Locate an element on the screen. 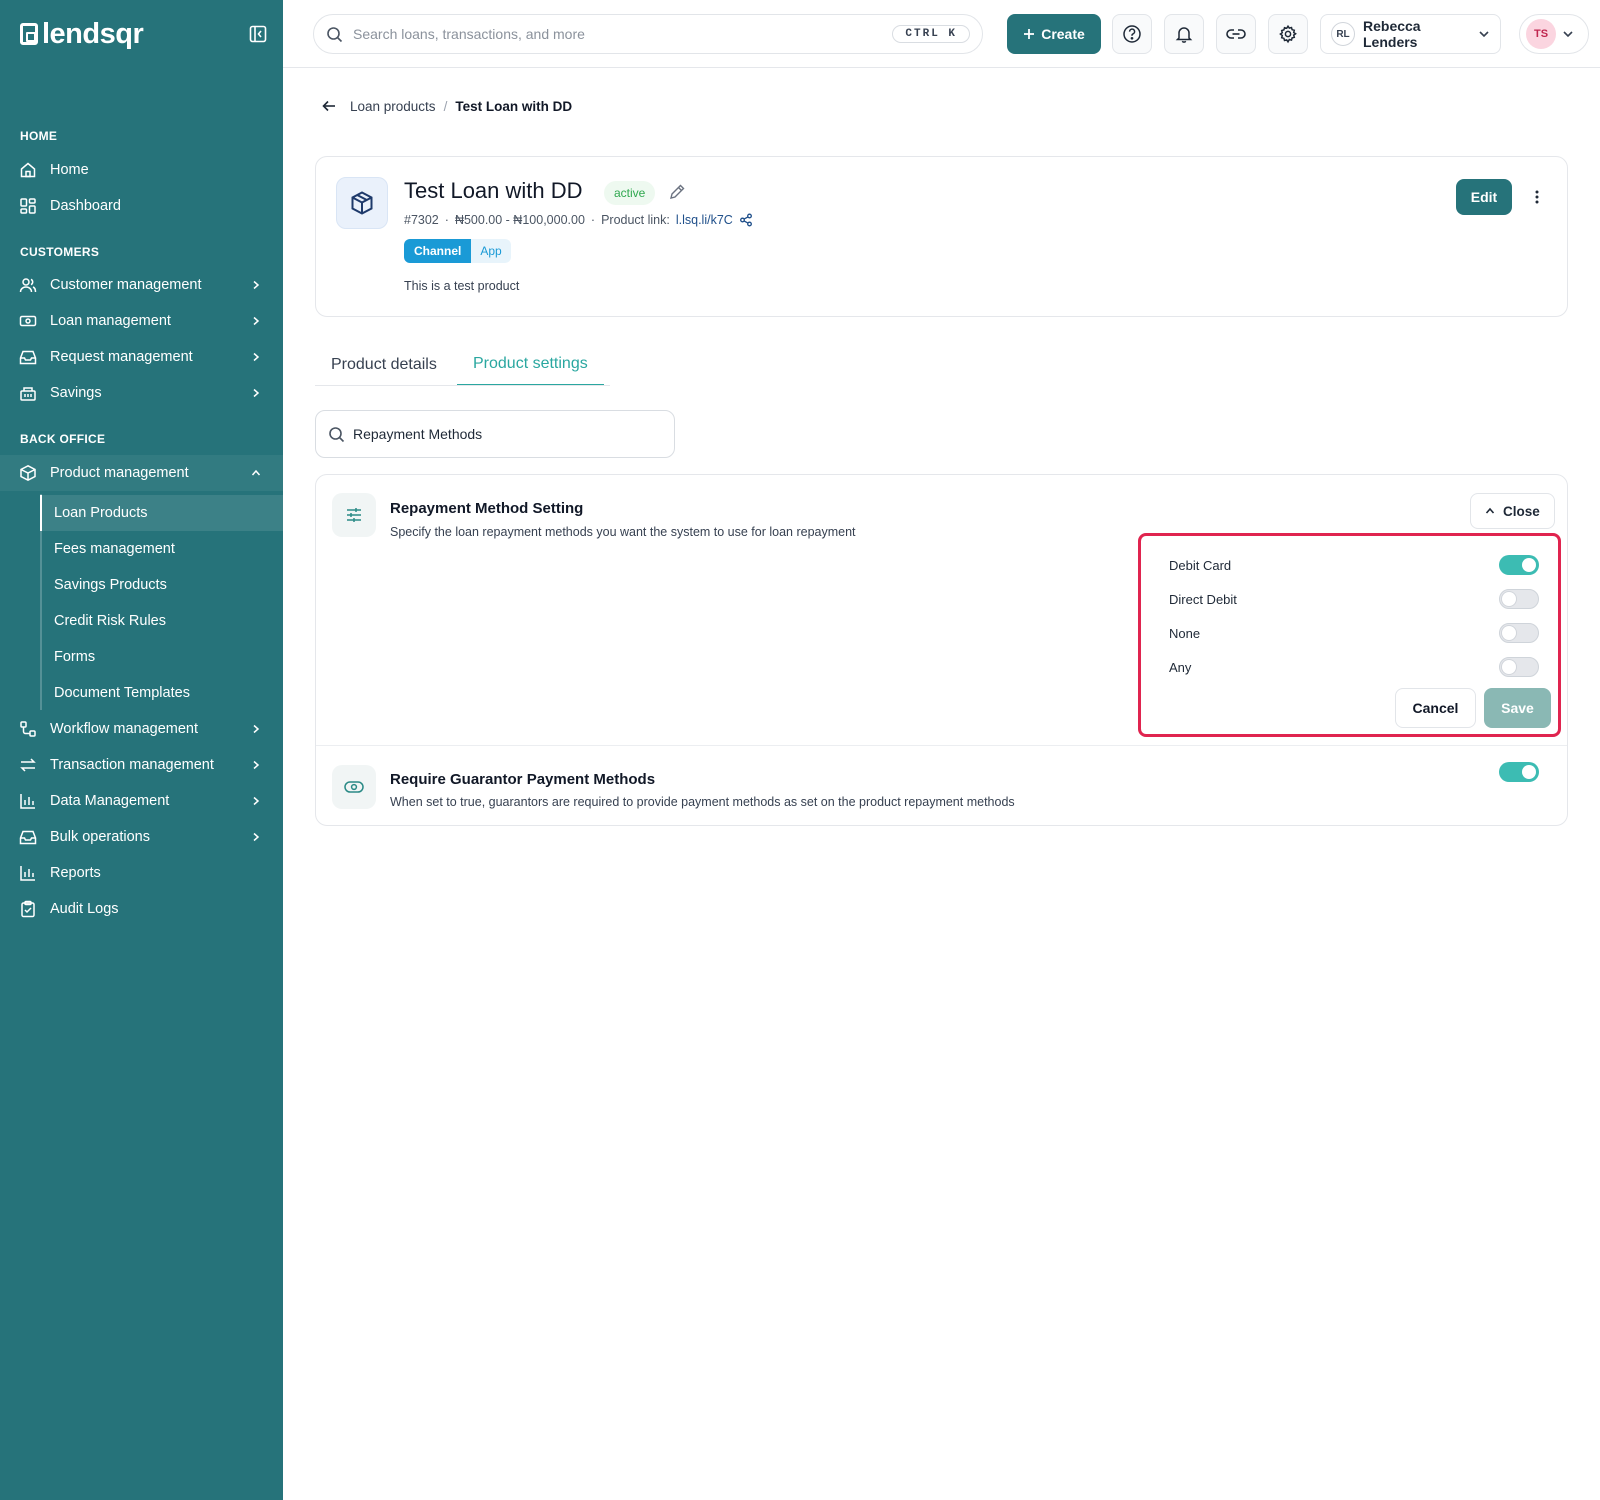 Image resolution: width=1600 pixels, height=1500 pixels. top-bar: CTRL K Create RL Rebecca Lenders TS is located at coordinates (941, 34).